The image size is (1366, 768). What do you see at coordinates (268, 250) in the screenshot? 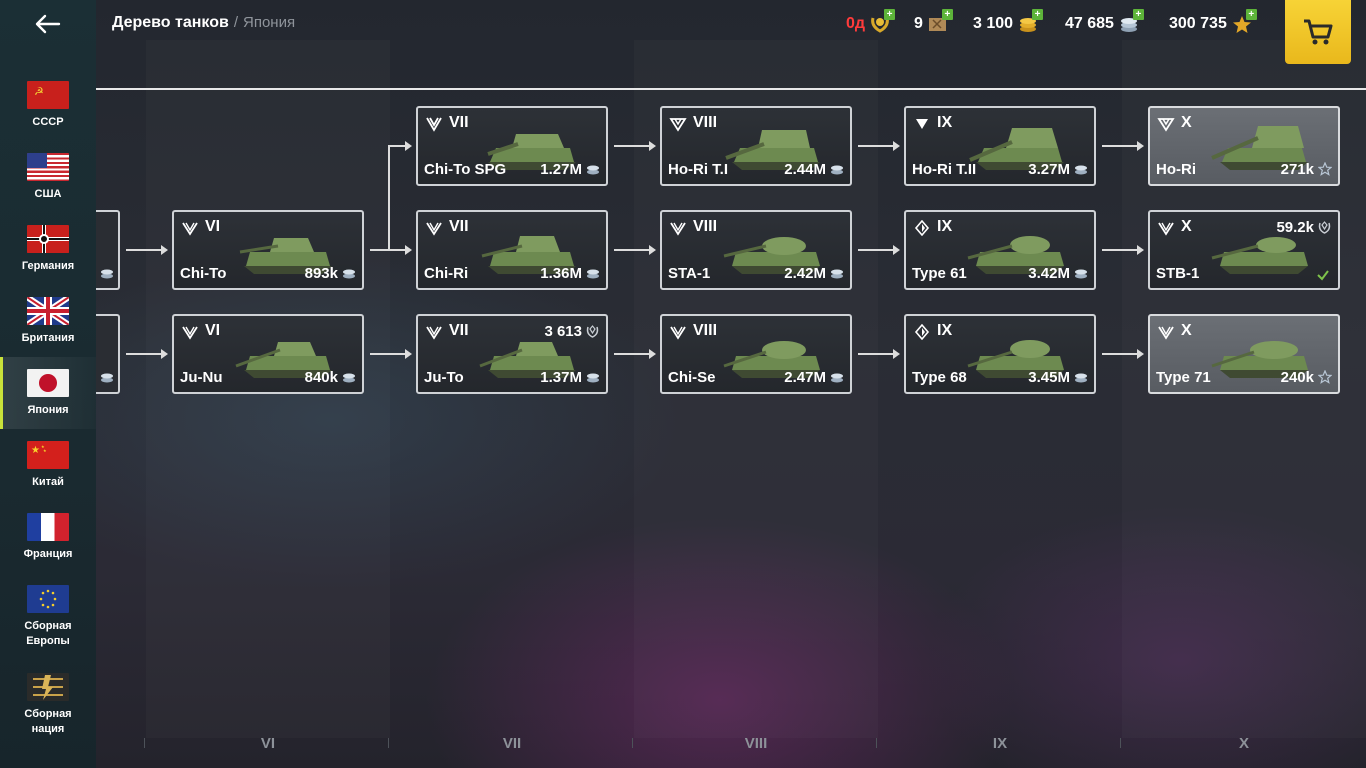
I see `tank-card-chi-to: VI Chi-To 893k` at bounding box center [268, 250].